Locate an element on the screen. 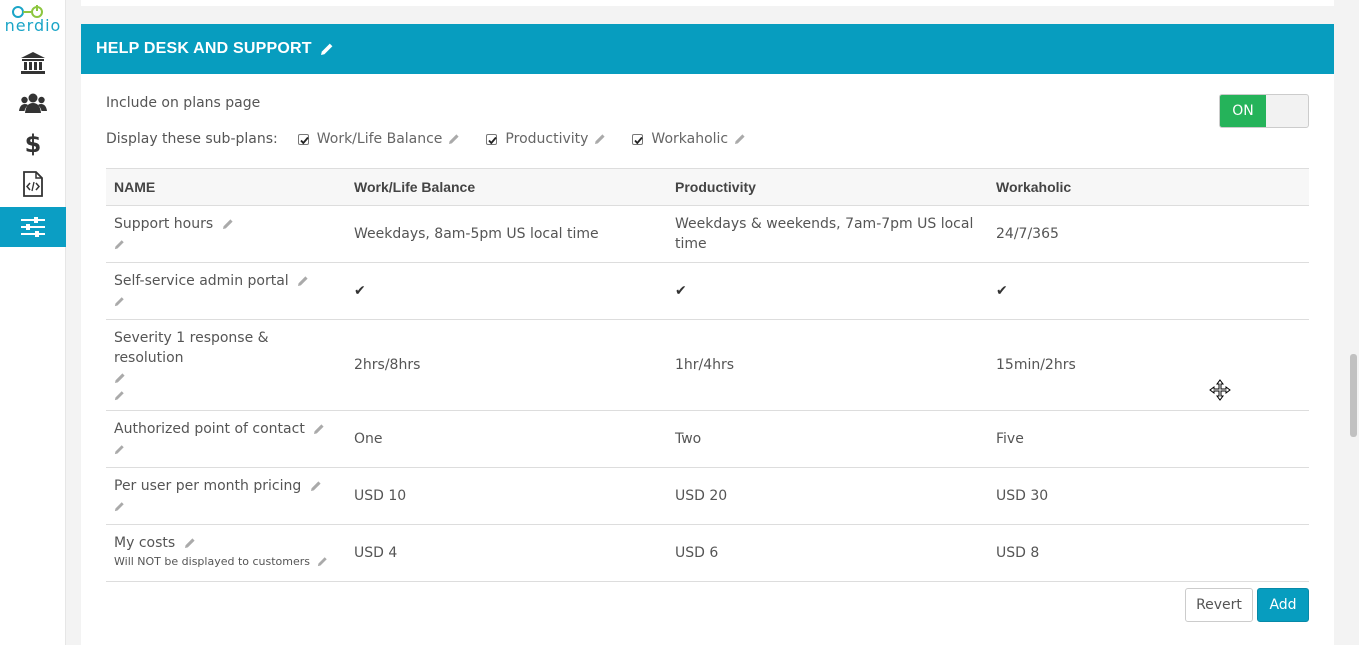 This screenshot has width=1359, height=645. column-header-name: NAME is located at coordinates (226, 187).